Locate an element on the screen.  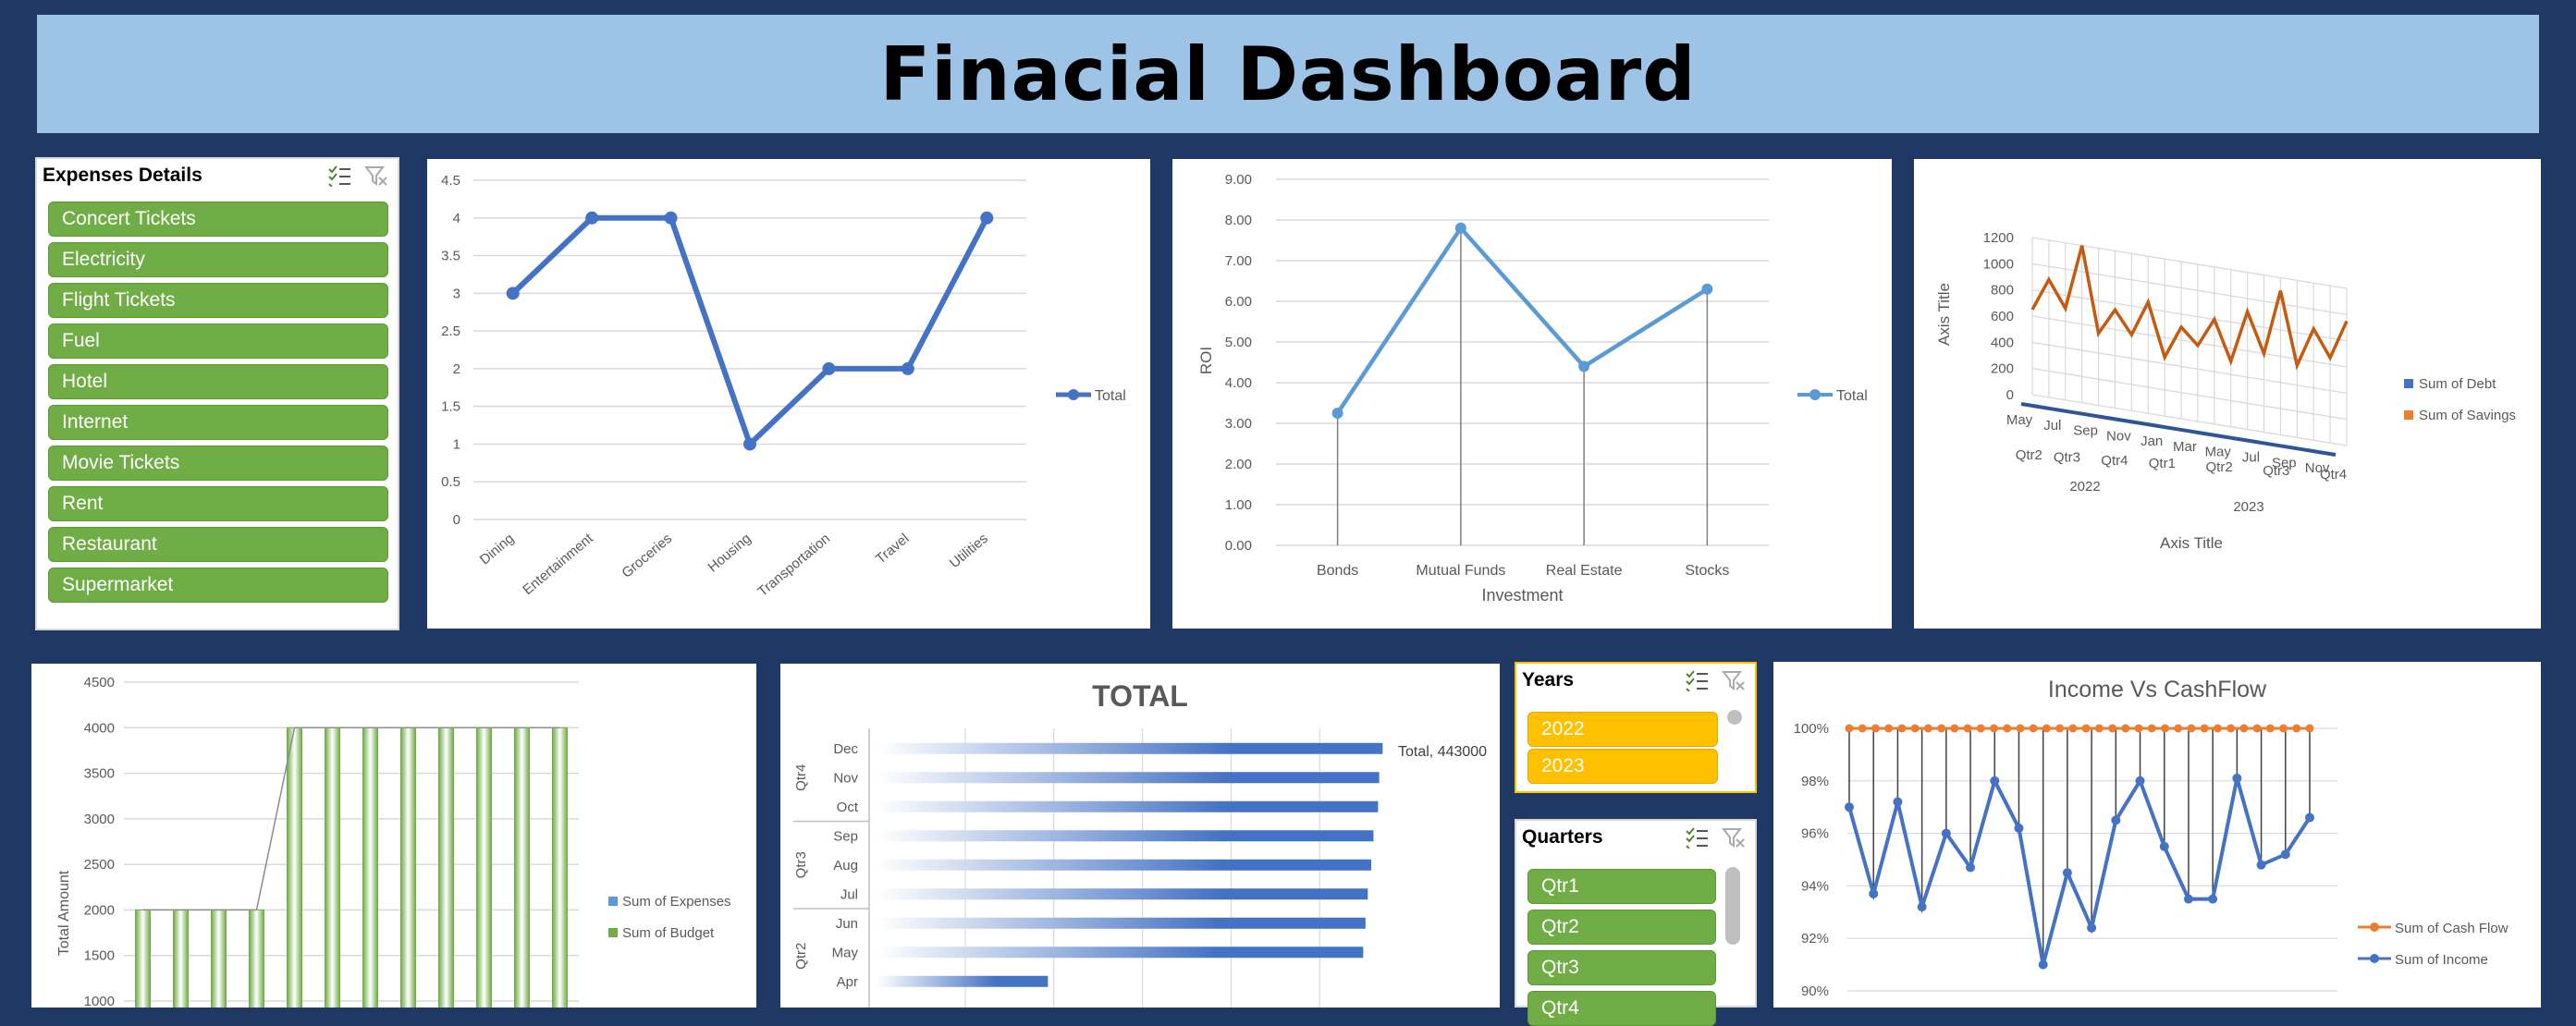
x-tick-label: Travel is located at coordinates (893, 549).